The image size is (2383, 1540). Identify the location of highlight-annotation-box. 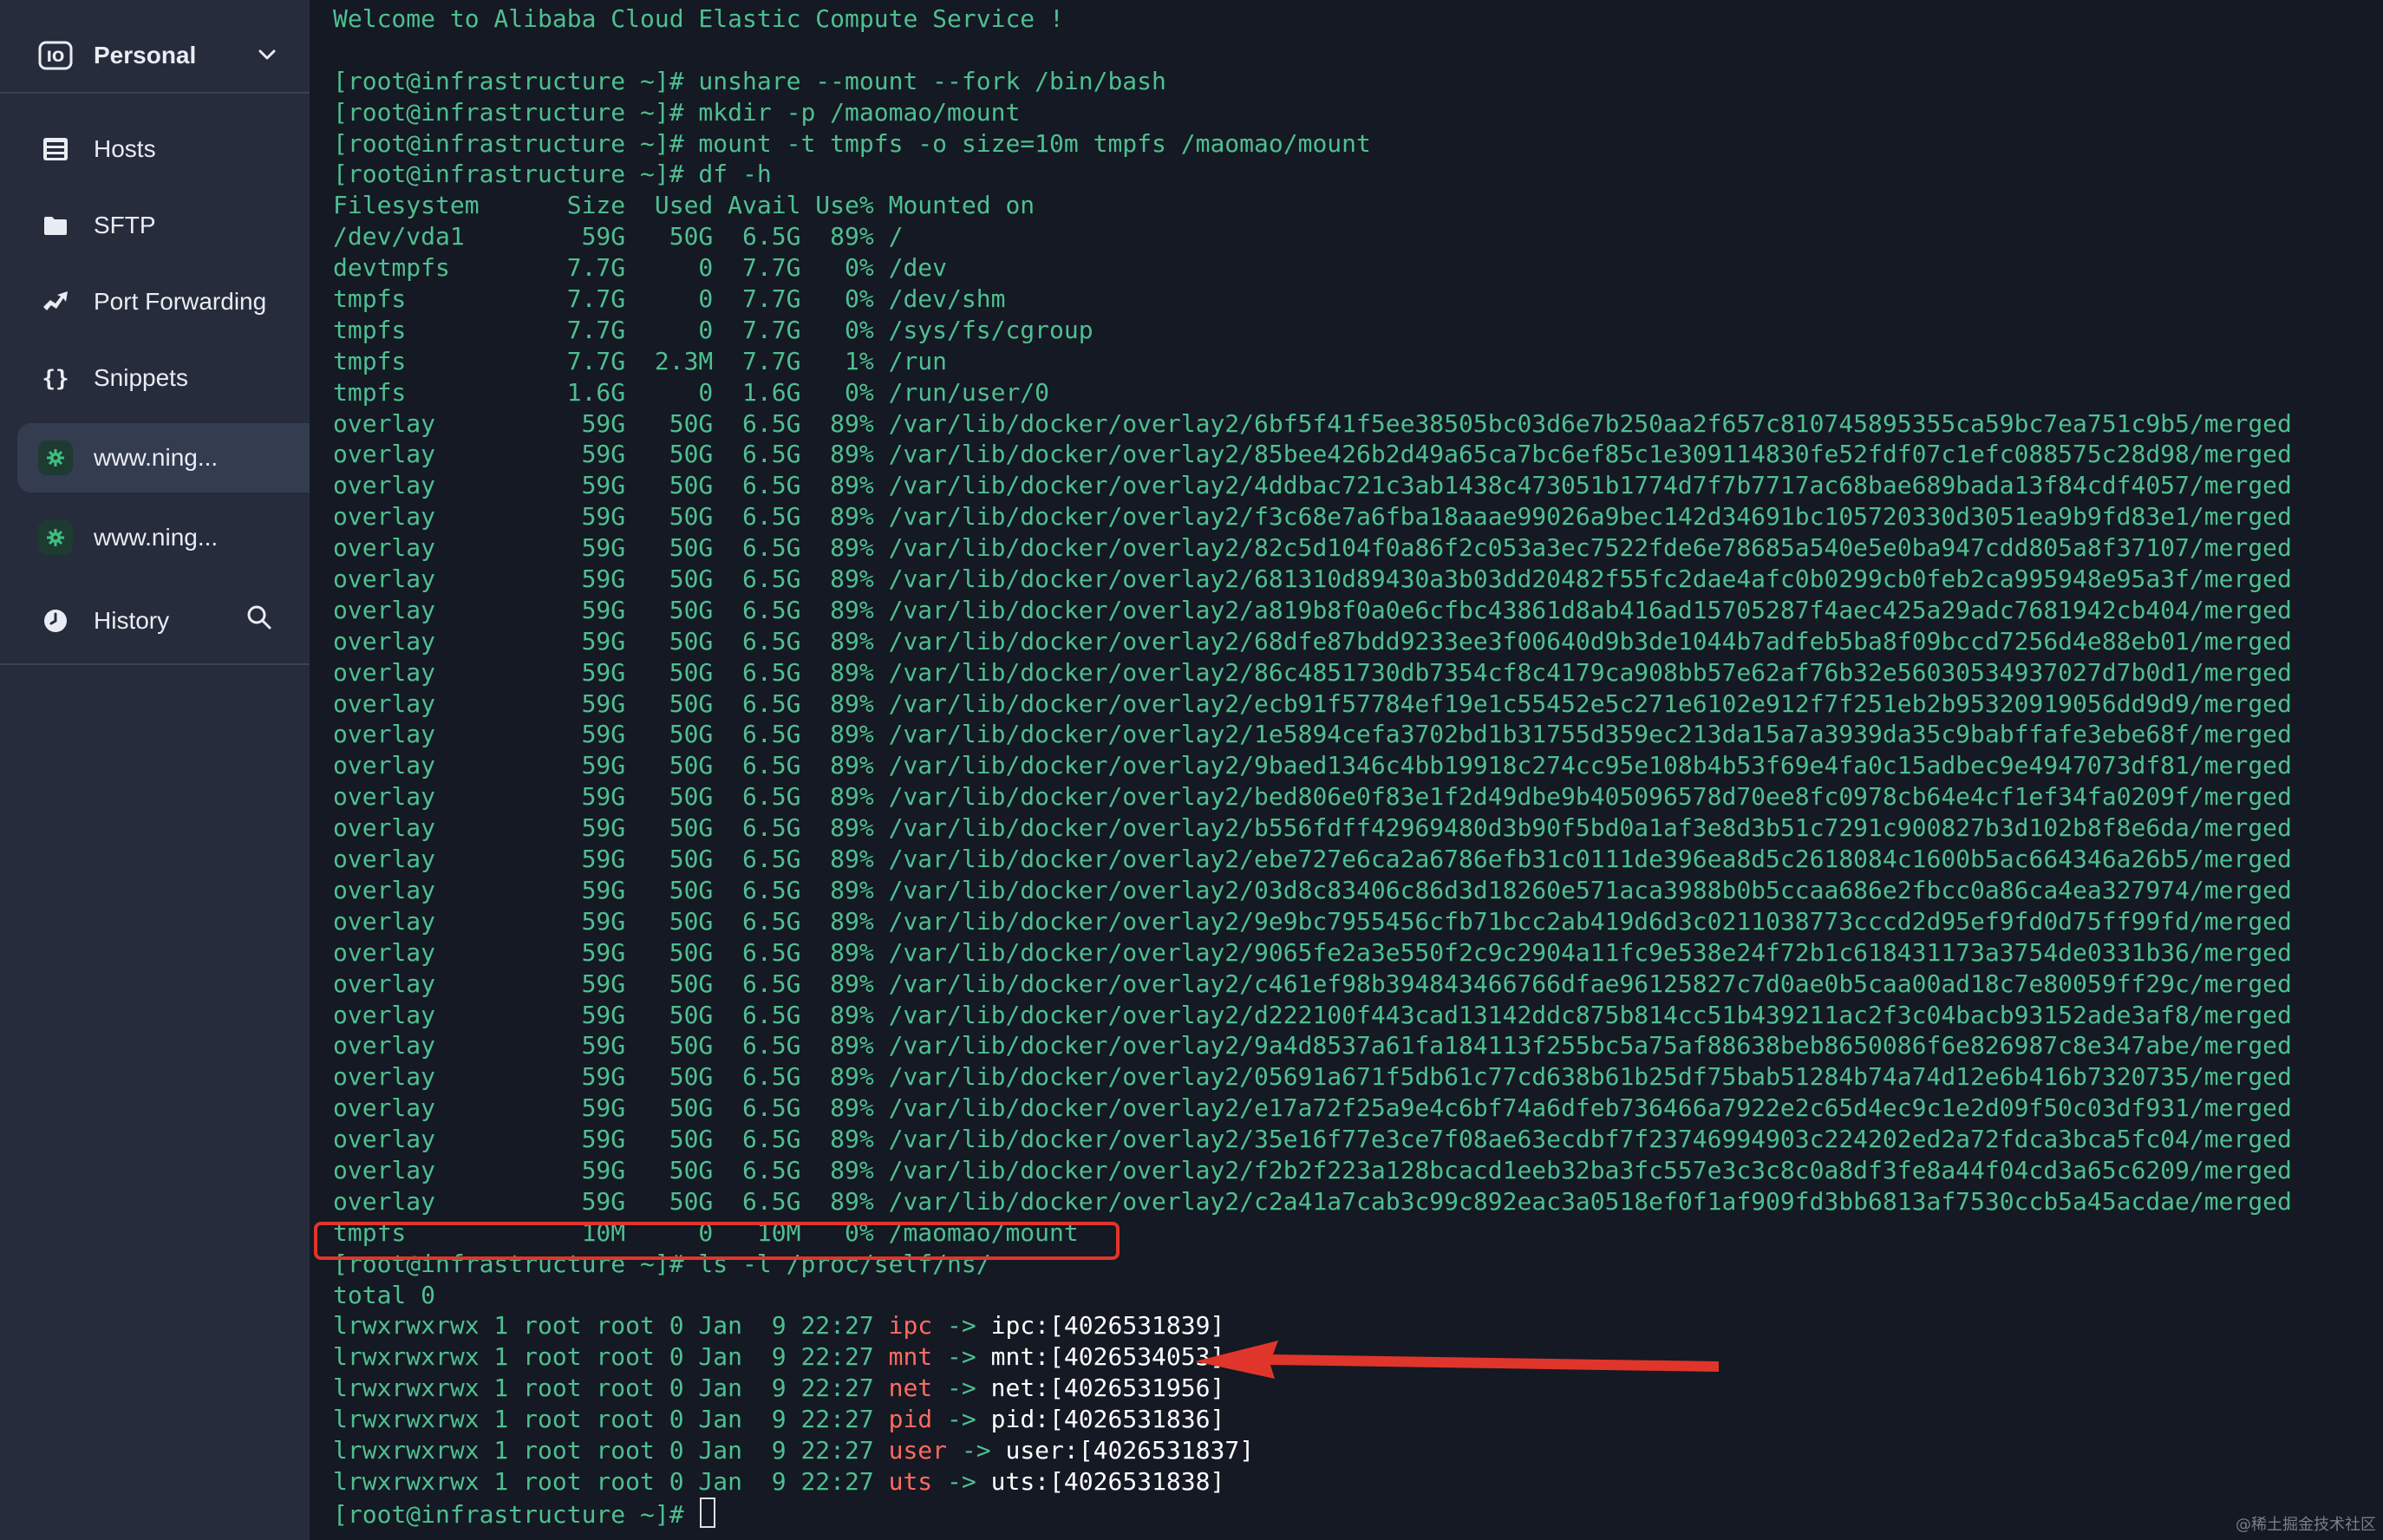
(717, 1241).